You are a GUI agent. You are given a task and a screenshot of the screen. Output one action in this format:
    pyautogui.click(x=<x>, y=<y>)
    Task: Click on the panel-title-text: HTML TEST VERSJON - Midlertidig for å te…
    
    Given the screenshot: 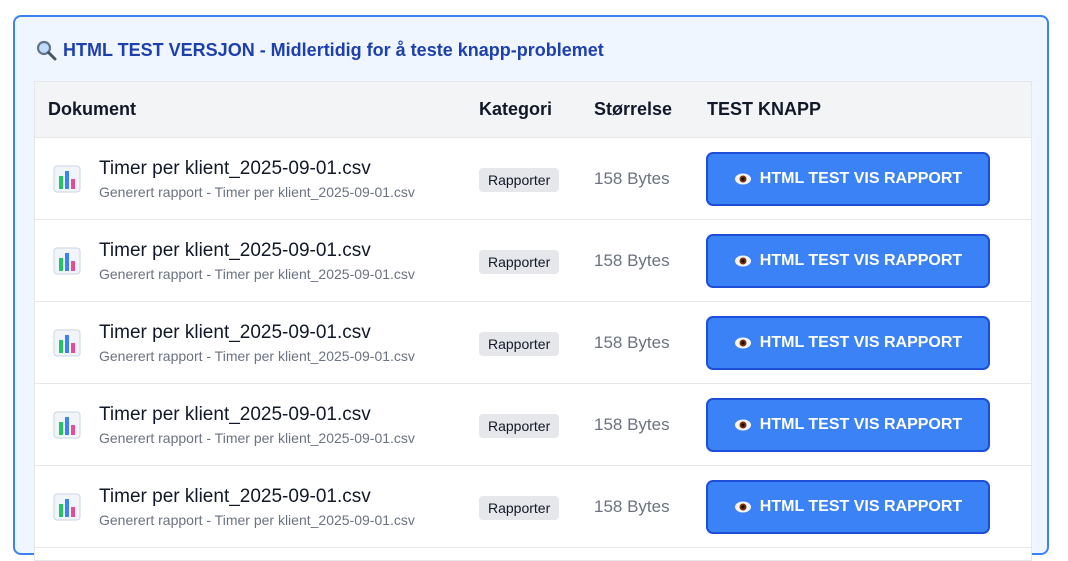 What is the action you would take?
    pyautogui.click(x=333, y=49)
    